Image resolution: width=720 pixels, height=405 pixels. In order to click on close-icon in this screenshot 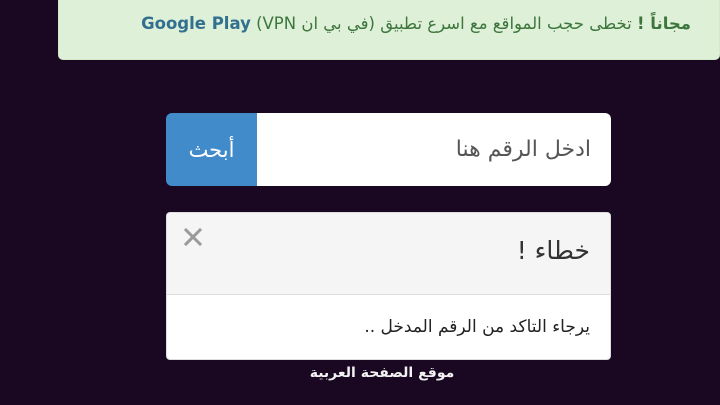, I will do `click(193, 237)`.